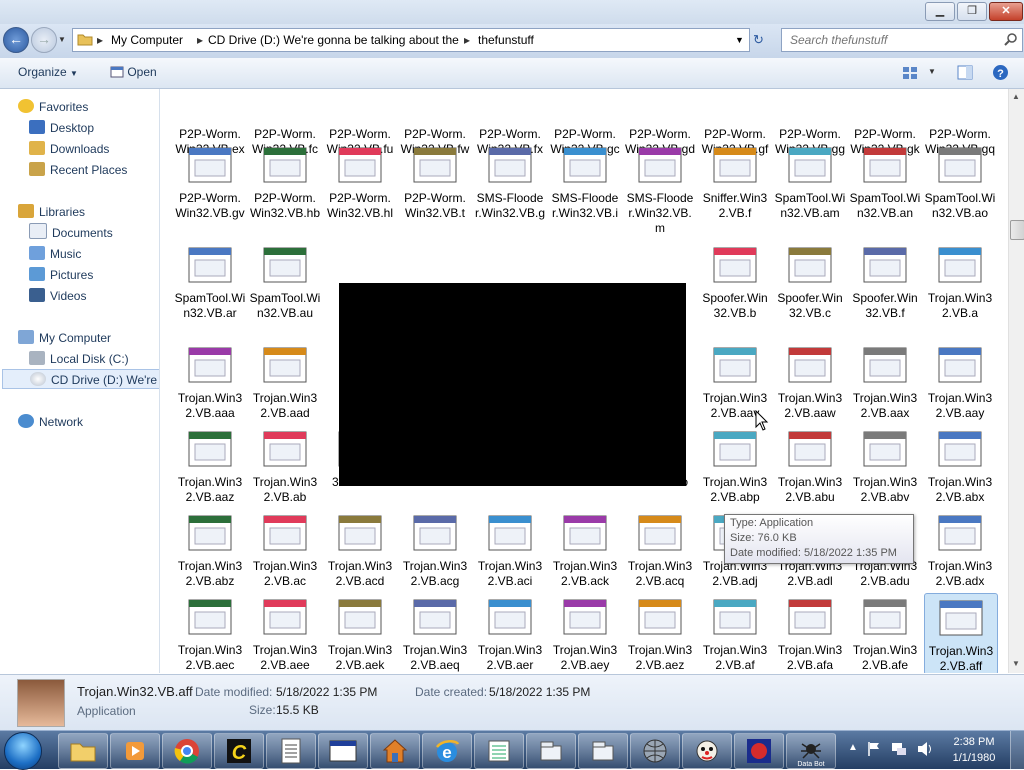  Describe the element at coordinates (735, 465) in the screenshot. I see `file-item: Trojan.Win32.VB.abp` at that location.